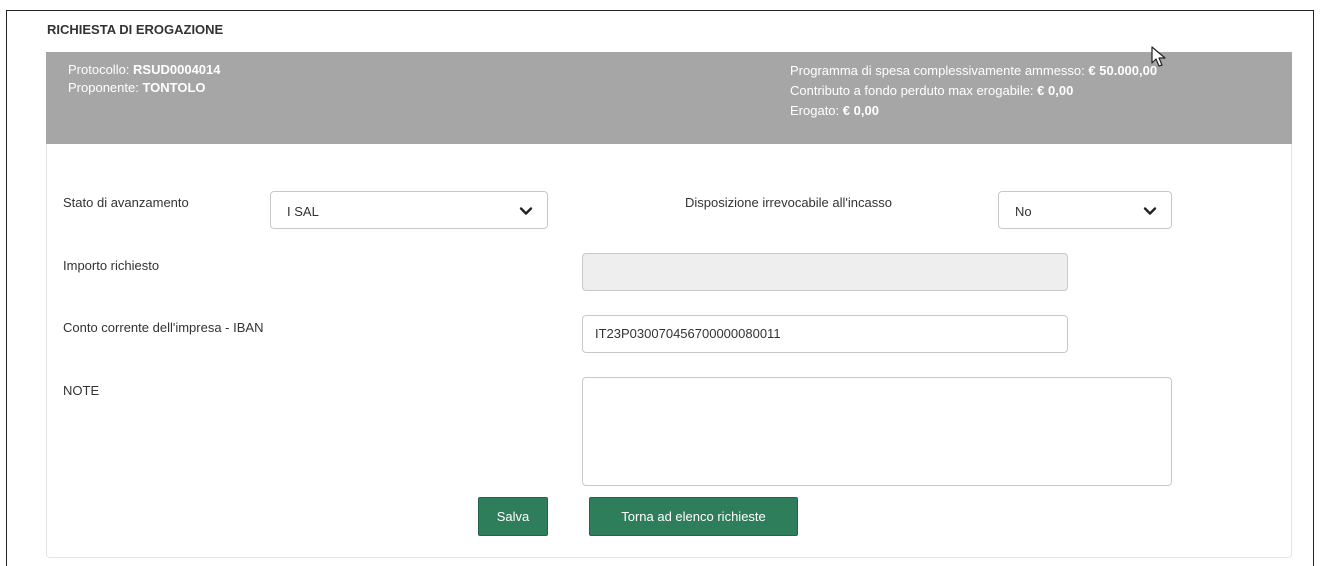 Image resolution: width=1320 pixels, height=566 pixels. What do you see at coordinates (126, 202) in the screenshot?
I see `stato-label: Stato di avanzamento` at bounding box center [126, 202].